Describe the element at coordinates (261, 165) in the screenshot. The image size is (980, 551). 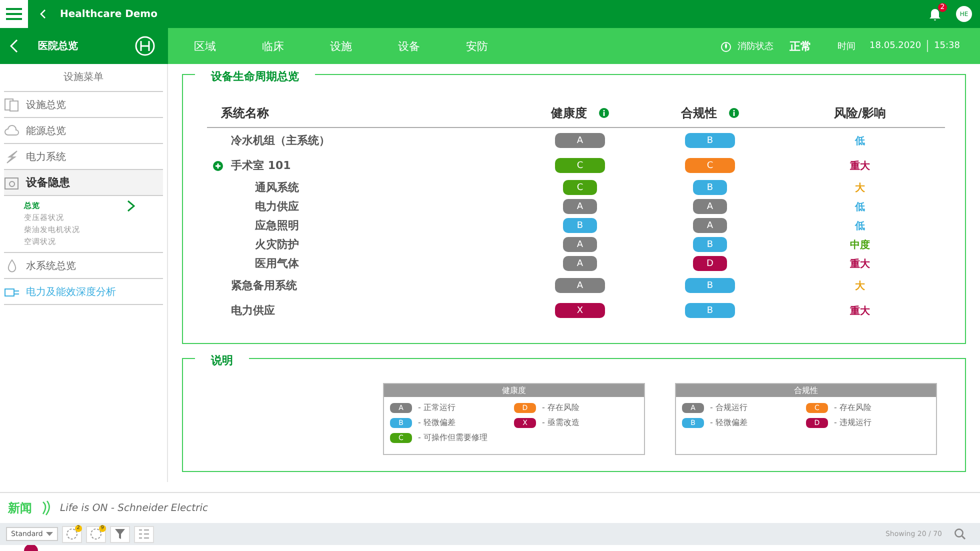
I see `system-name: 手术室 101` at that location.